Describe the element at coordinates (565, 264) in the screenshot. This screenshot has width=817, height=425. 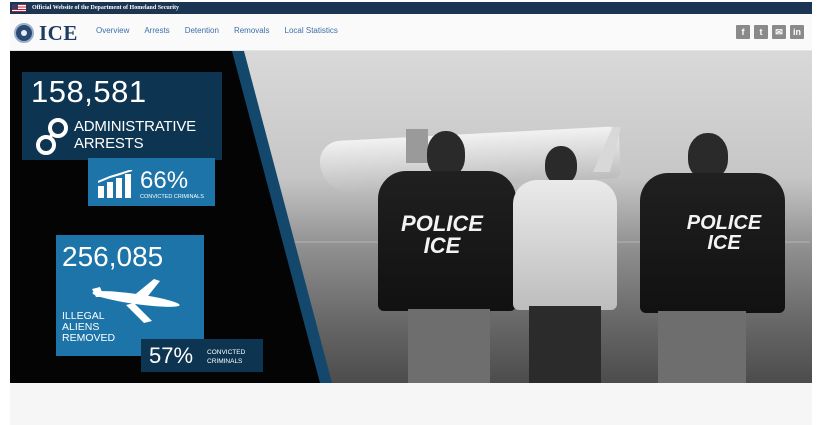
I see `detainee` at that location.